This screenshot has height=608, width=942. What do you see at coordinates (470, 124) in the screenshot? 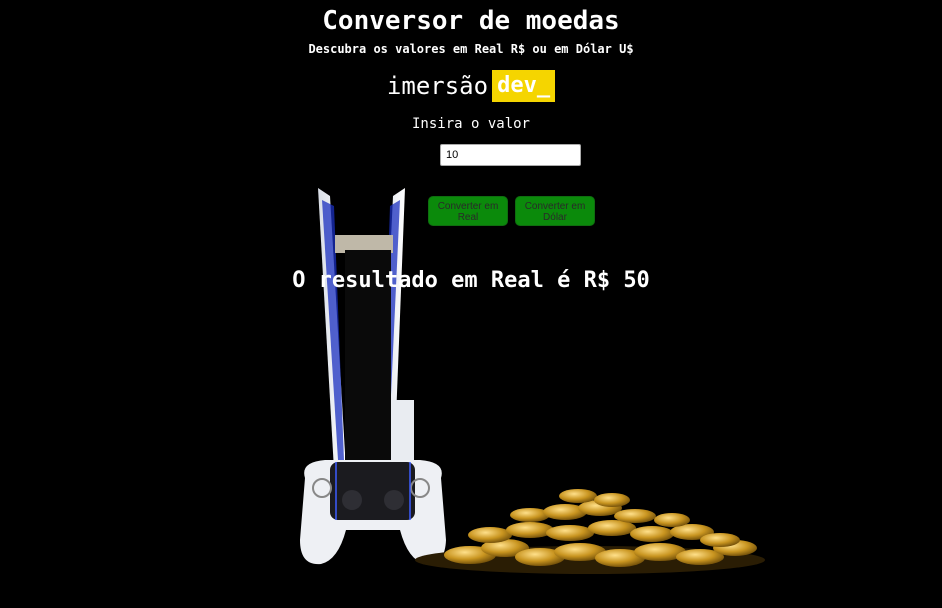
I see `input-label: Insira o valor` at bounding box center [470, 124].